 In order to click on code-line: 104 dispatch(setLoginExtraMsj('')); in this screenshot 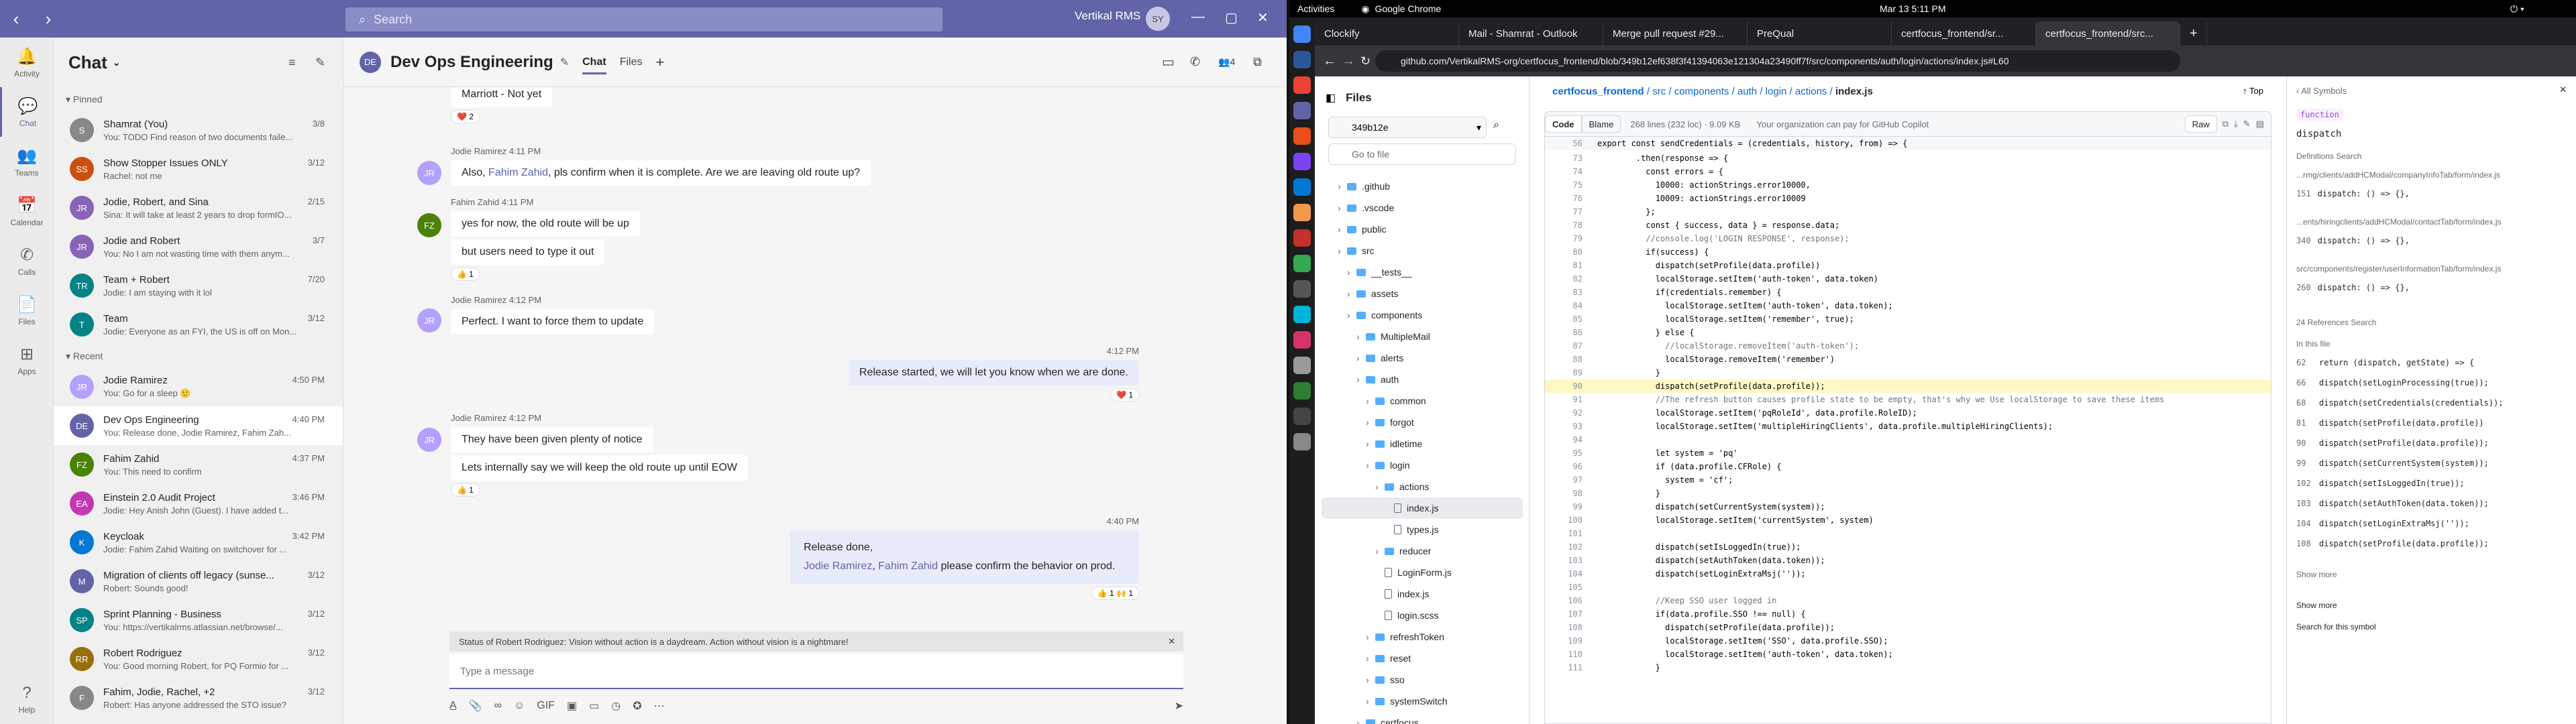, I will do `click(1908, 574)`.